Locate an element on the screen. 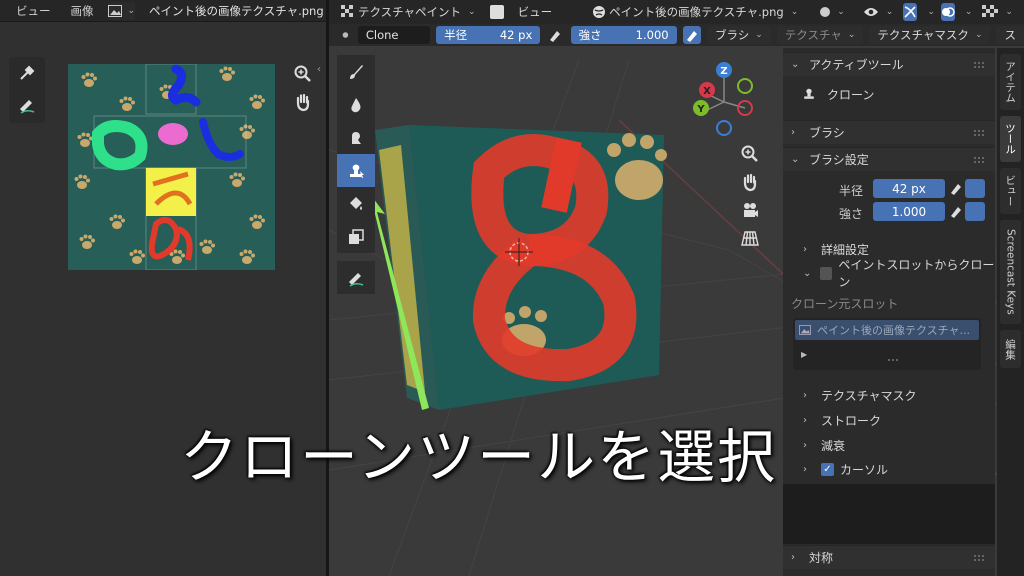 This screenshot has height=576, width=1024. radius-field: 42 px is located at coordinates (909, 188).